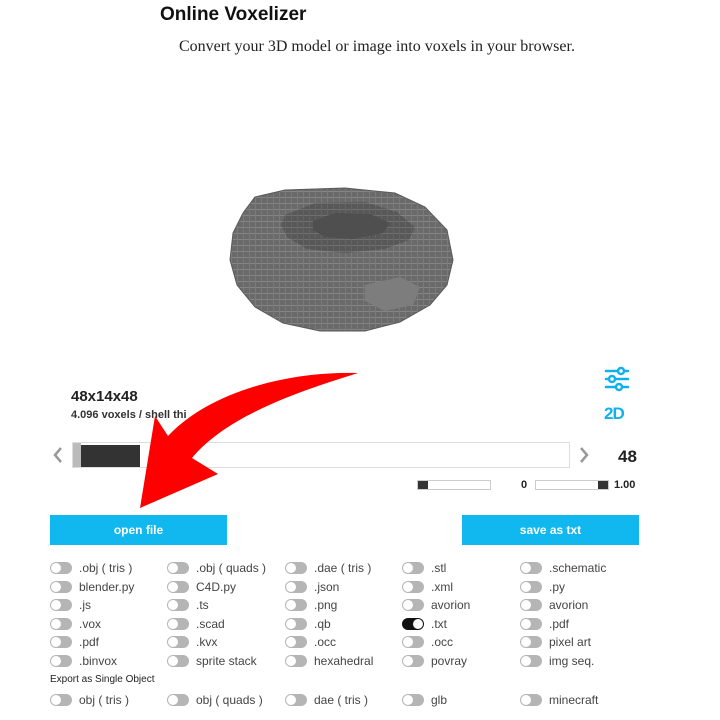 Image resolution: width=720 pixels, height=720 pixels. What do you see at coordinates (439, 568) in the screenshot?
I see `format-label: .stl` at bounding box center [439, 568].